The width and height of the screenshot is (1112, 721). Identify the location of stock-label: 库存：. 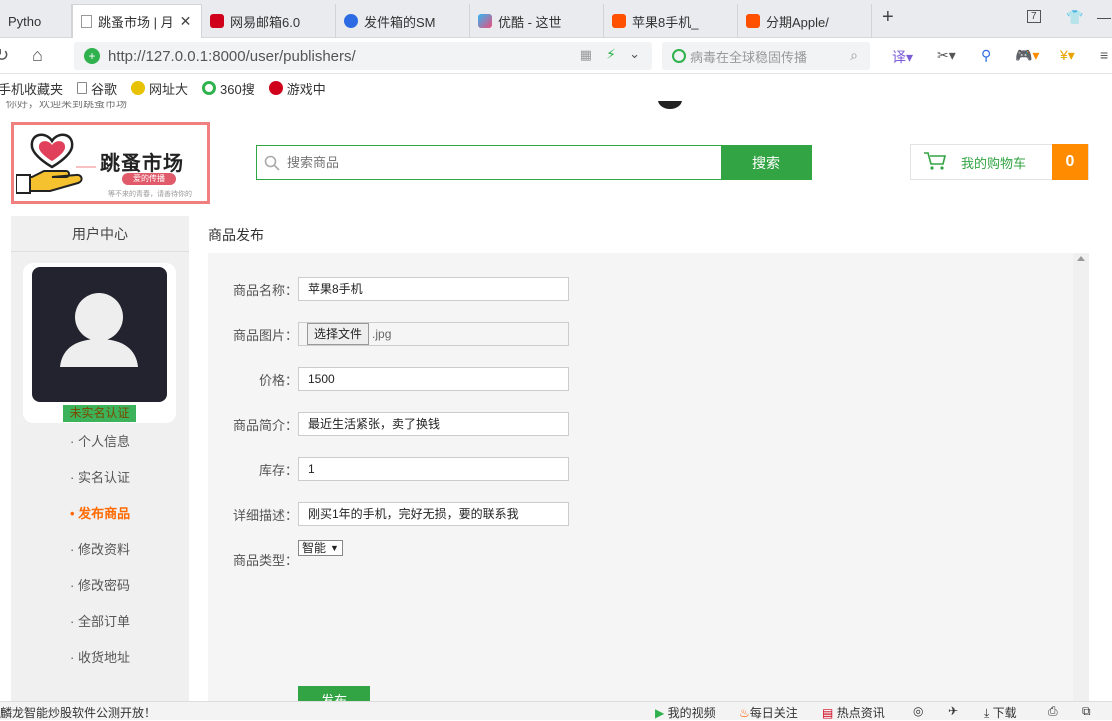
(278, 470).